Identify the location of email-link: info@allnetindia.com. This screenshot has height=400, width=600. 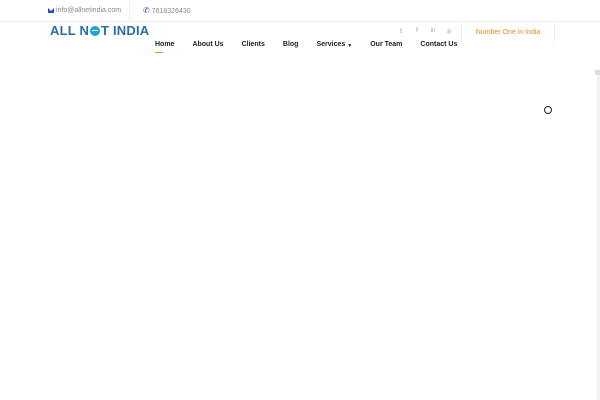
(84, 10).